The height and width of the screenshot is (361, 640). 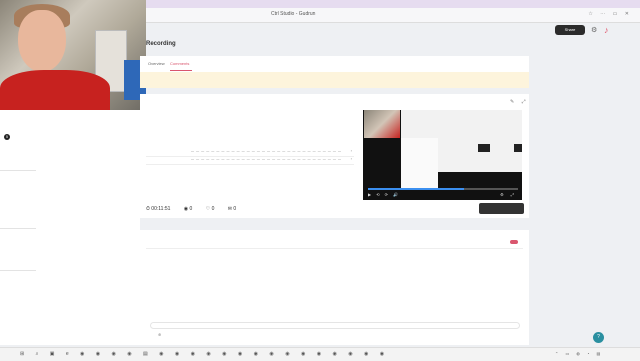 What do you see at coordinates (594, 30) in the screenshot?
I see `gear-icon: ⚙` at bounding box center [594, 30].